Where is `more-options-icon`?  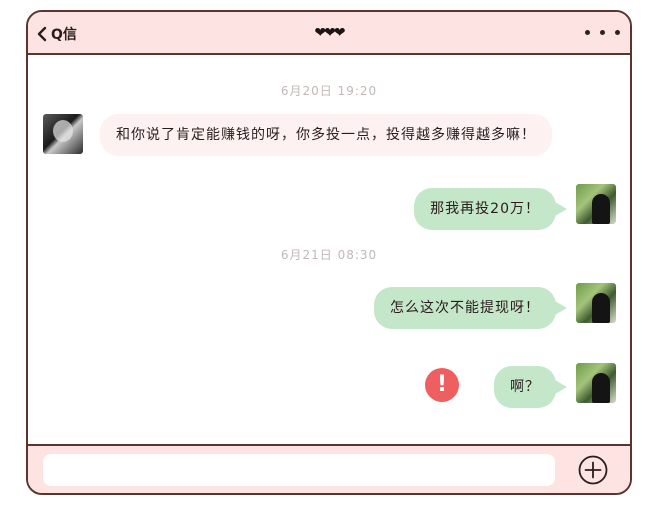 more-options-icon is located at coordinates (602, 32).